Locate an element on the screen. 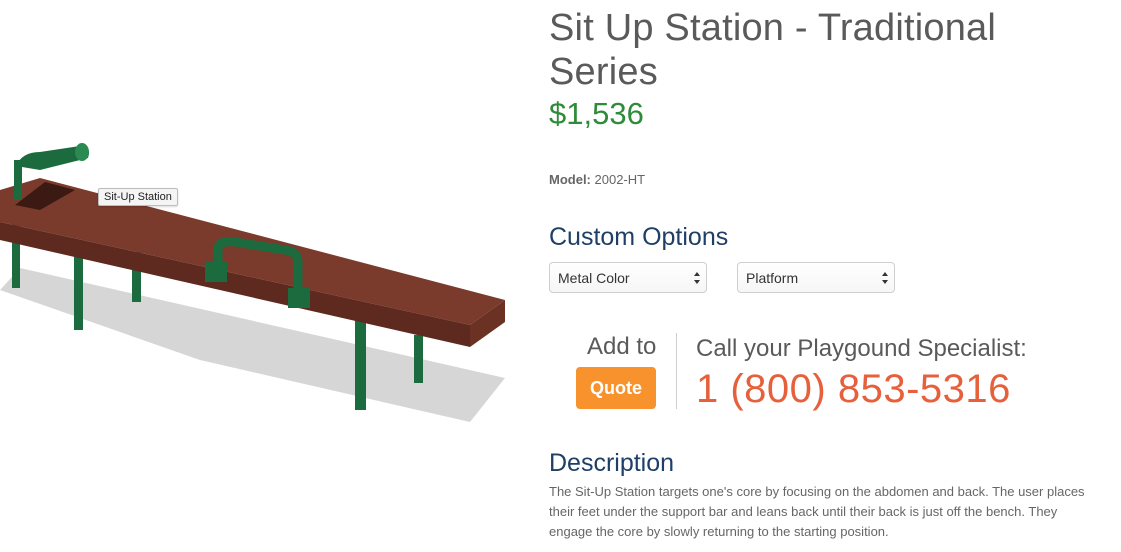 The width and height of the screenshot is (1121, 552). image-tooltip: Sit-Up Station is located at coordinates (138, 197).